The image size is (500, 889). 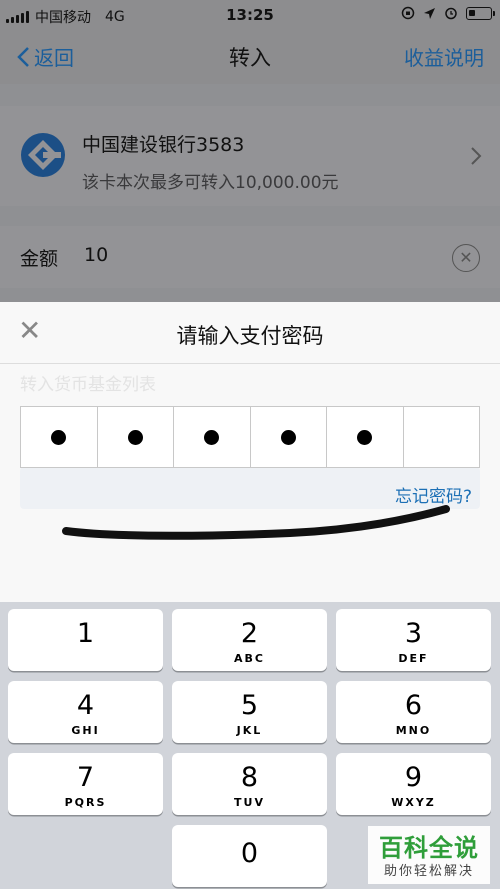 I want to click on key-1: 1, so click(x=85, y=640).